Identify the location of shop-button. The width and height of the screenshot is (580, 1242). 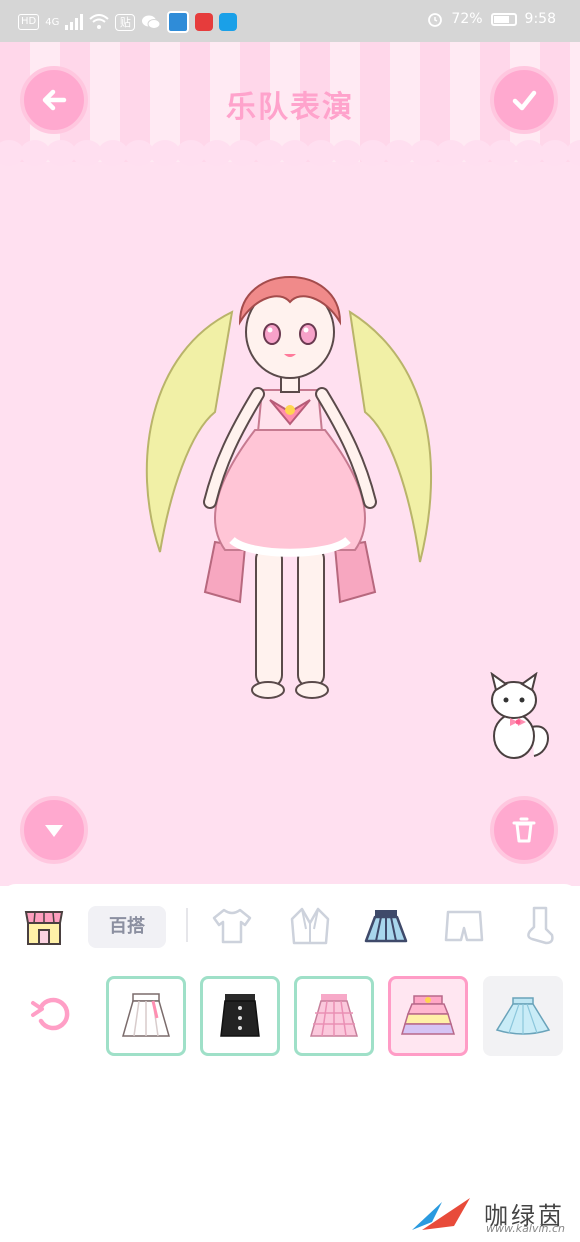
(44, 926).